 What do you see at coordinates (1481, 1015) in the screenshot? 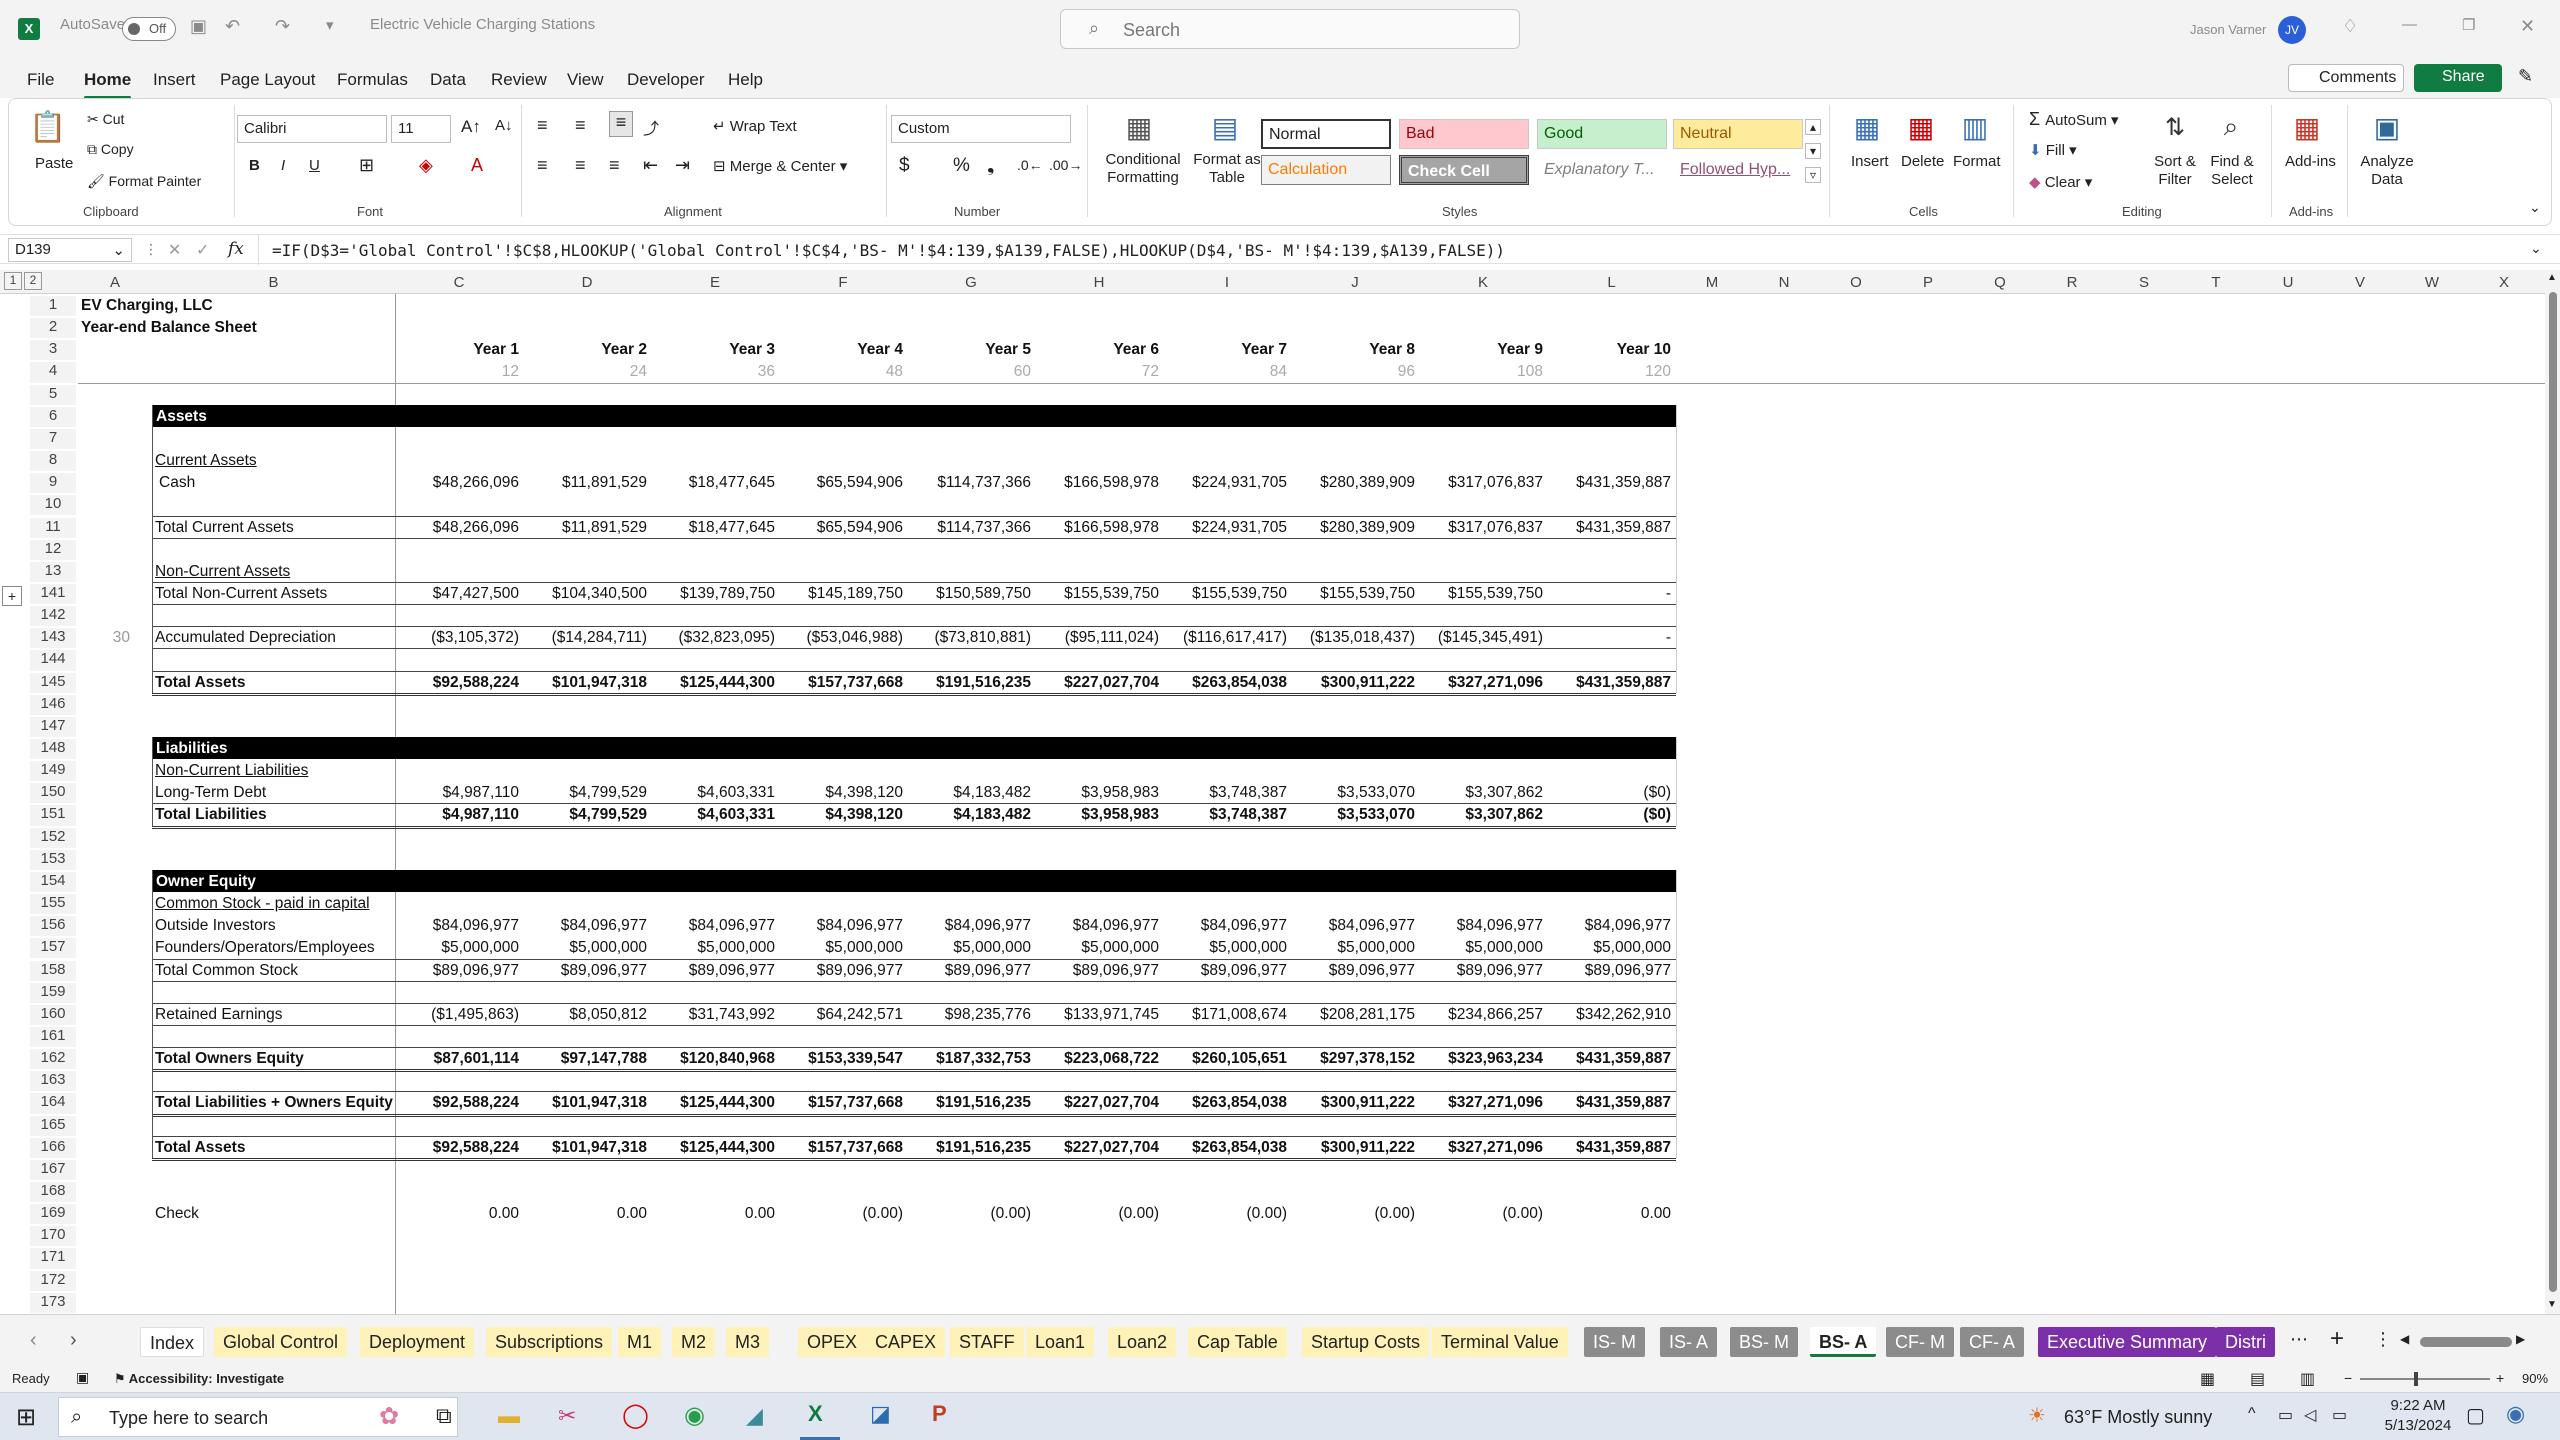
I see `cell-retained: $234,866,257` at bounding box center [1481, 1015].